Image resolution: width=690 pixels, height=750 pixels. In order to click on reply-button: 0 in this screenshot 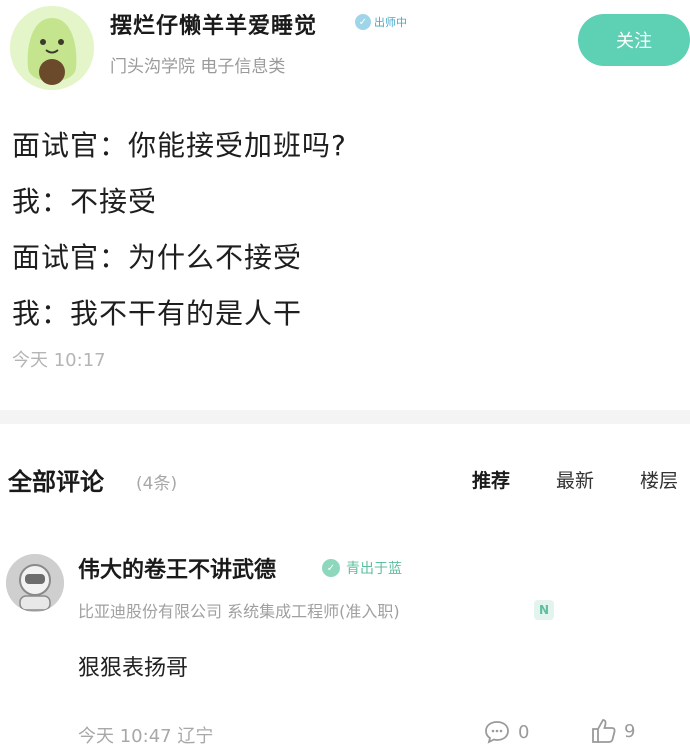, I will do `click(506, 732)`.